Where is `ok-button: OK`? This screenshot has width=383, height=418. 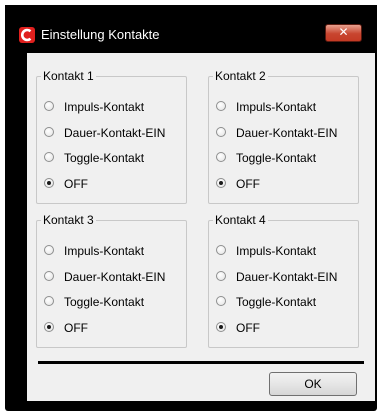
ok-button: OK is located at coordinates (313, 384).